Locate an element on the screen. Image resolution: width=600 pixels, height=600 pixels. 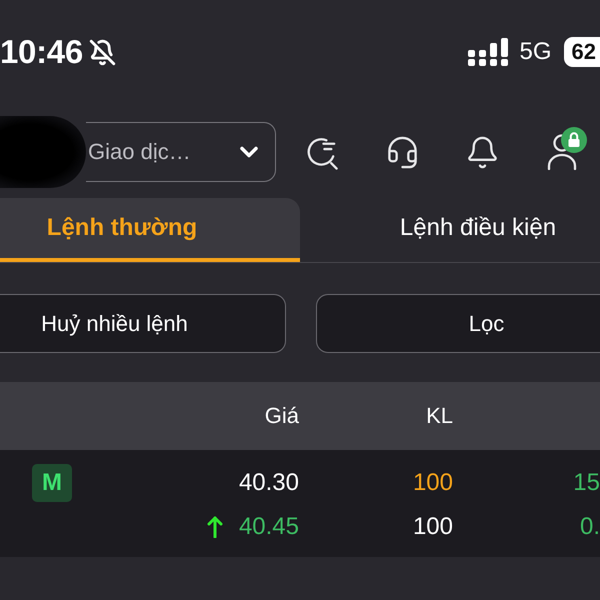
price-value: 40.45 is located at coordinates (268, 527).